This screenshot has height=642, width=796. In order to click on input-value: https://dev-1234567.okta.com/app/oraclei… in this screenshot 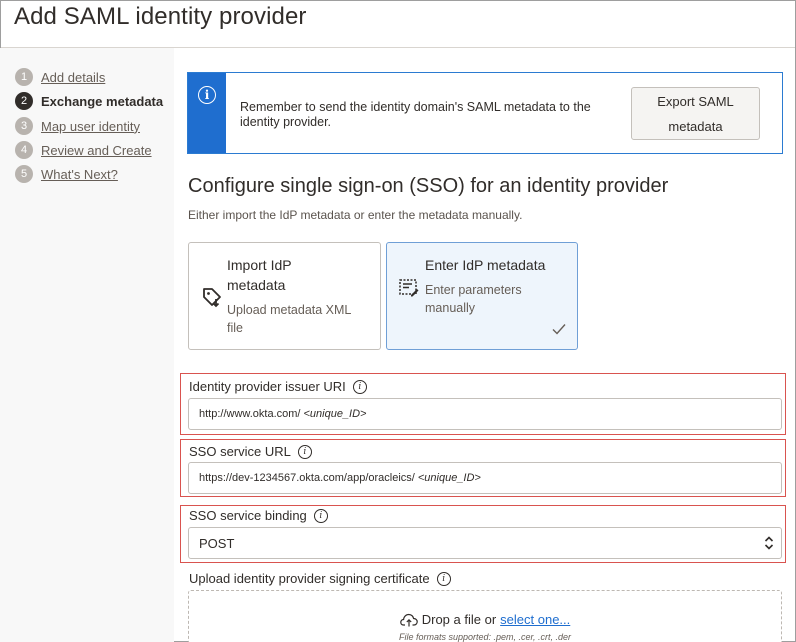, I will do `click(307, 478)`.